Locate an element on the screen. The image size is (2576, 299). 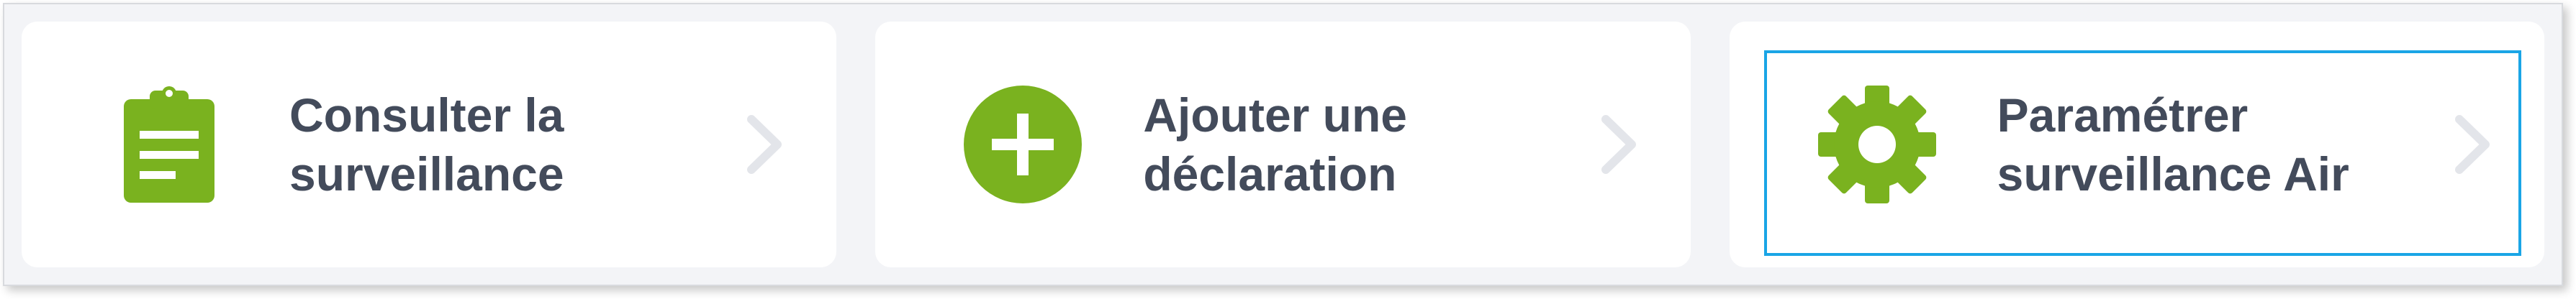
card-label-line2: déclaration is located at coordinates (1270, 174).